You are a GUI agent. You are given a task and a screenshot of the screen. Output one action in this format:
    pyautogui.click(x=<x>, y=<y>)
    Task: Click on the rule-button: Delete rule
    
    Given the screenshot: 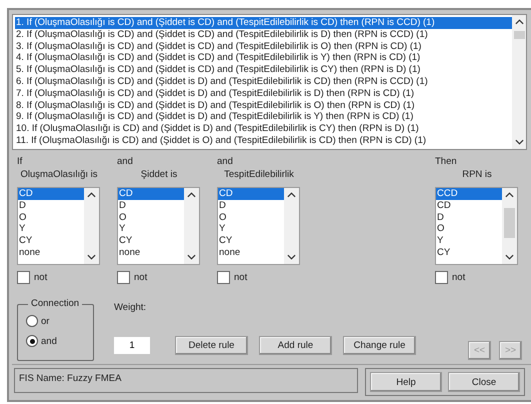 What is the action you would take?
    pyautogui.click(x=211, y=345)
    